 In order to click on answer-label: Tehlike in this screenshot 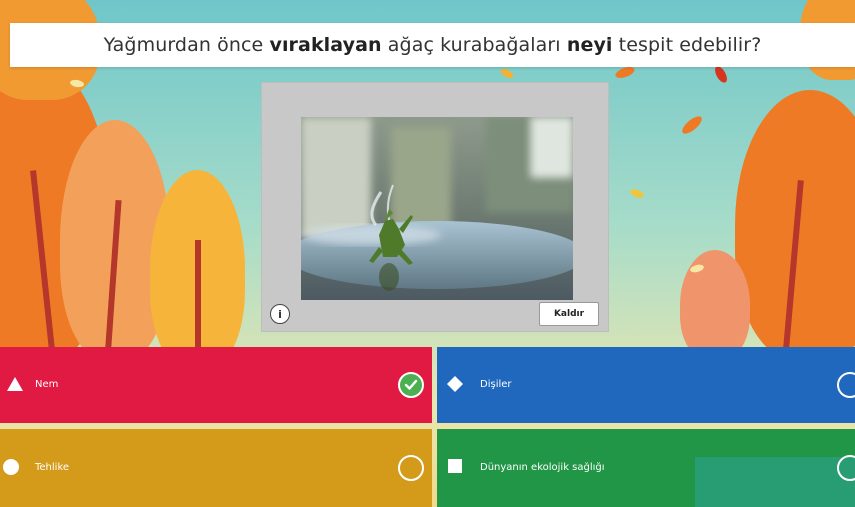, I will do `click(52, 467)`.